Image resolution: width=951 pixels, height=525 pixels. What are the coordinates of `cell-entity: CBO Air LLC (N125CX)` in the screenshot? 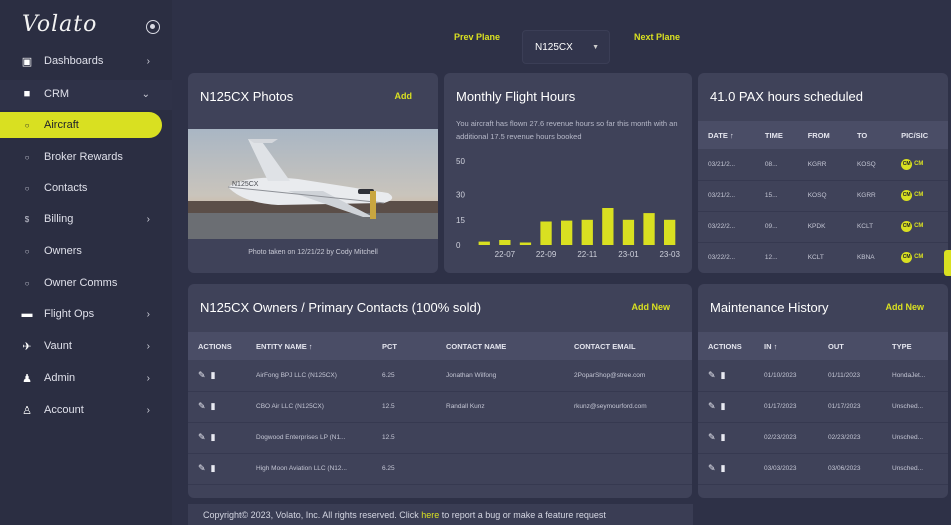 It's located at (309, 407).